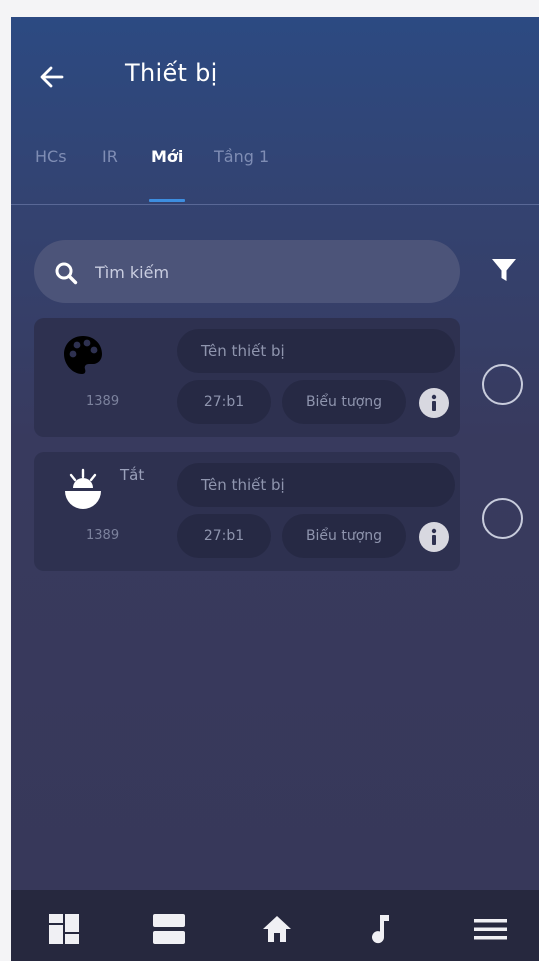  I want to click on dashboard-icon, so click(64, 929).